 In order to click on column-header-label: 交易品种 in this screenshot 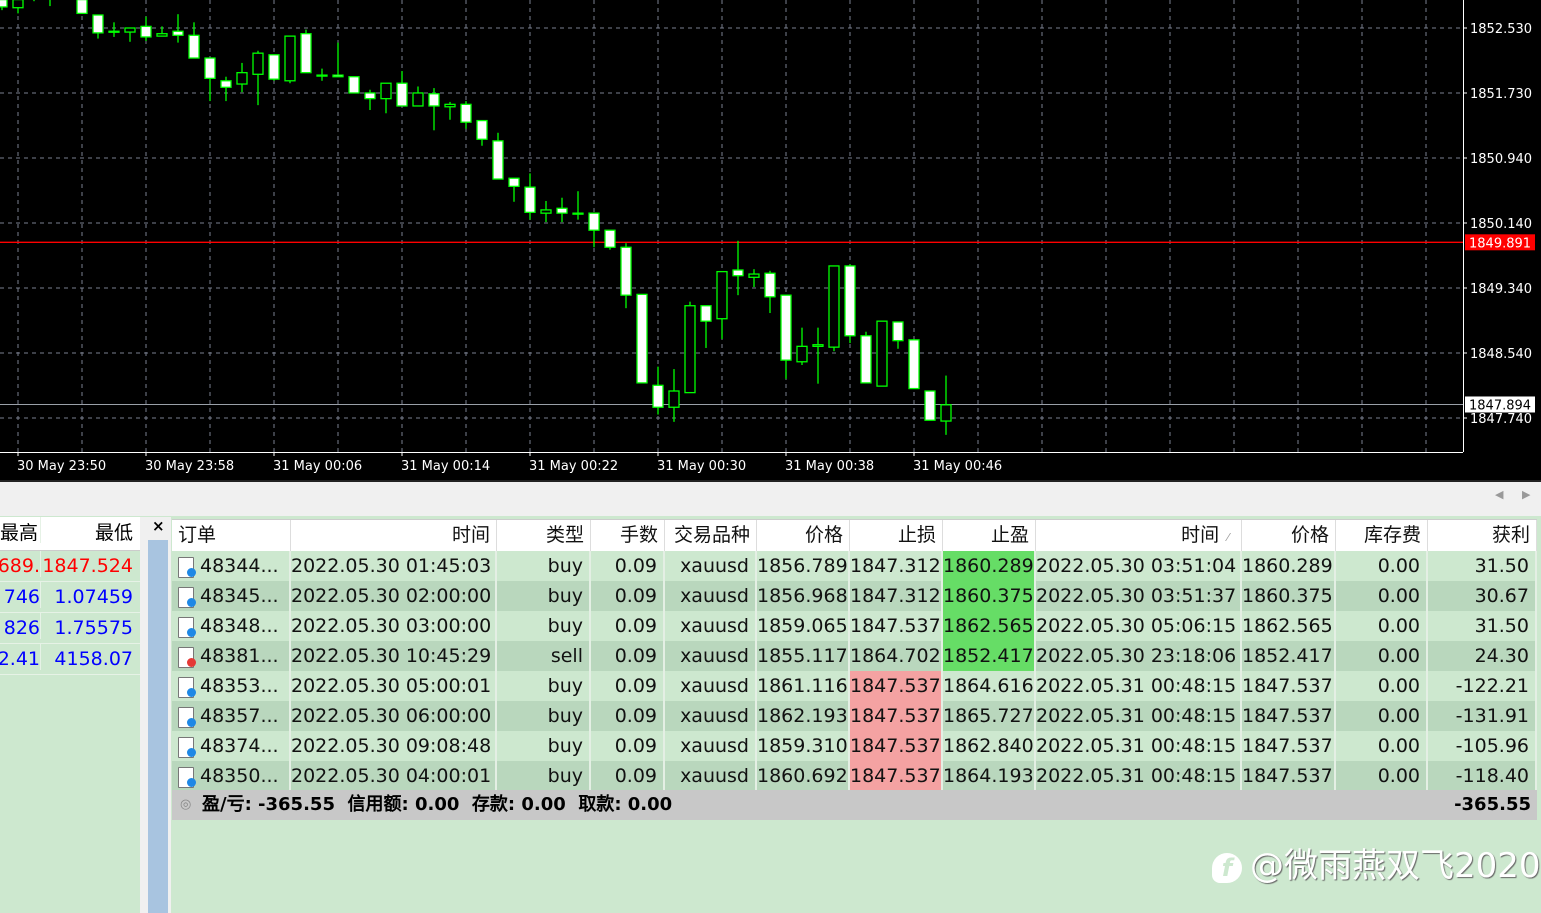, I will do `click(711, 535)`.